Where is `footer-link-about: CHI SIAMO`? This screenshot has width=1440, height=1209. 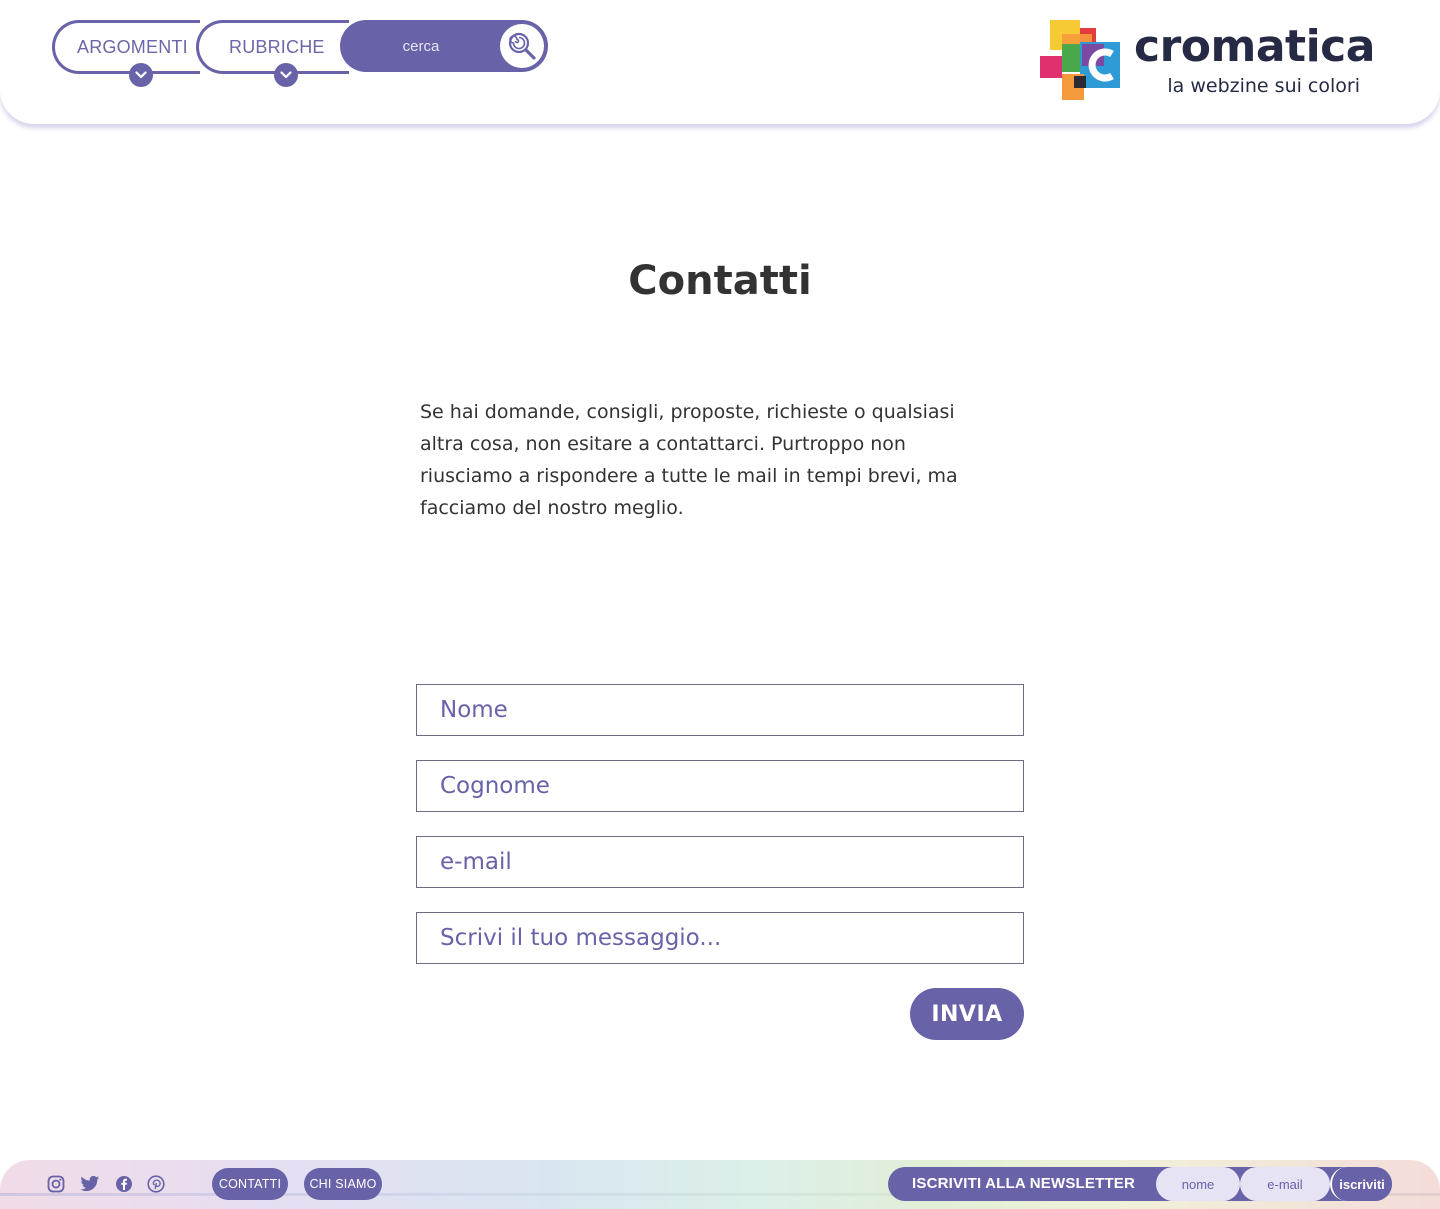
footer-link-about: CHI SIAMO is located at coordinates (343, 1184).